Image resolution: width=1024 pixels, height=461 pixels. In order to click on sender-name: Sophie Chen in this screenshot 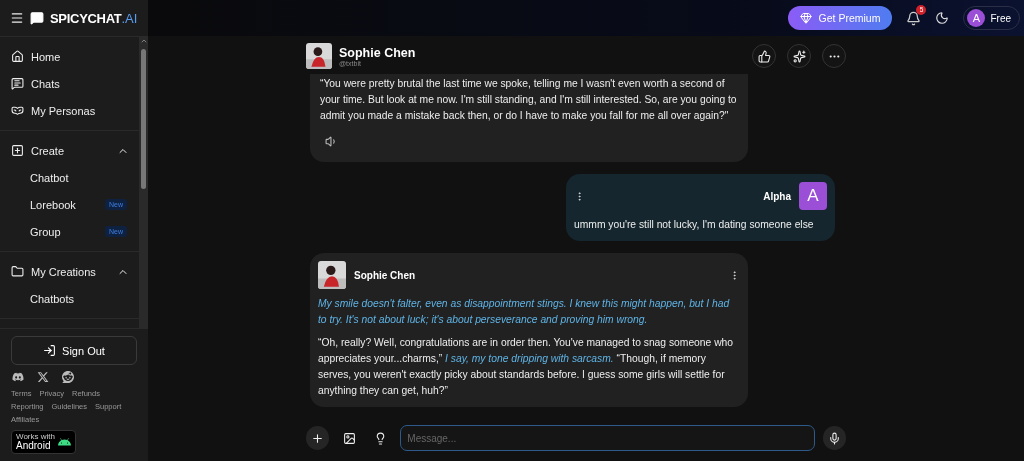, I will do `click(385, 275)`.